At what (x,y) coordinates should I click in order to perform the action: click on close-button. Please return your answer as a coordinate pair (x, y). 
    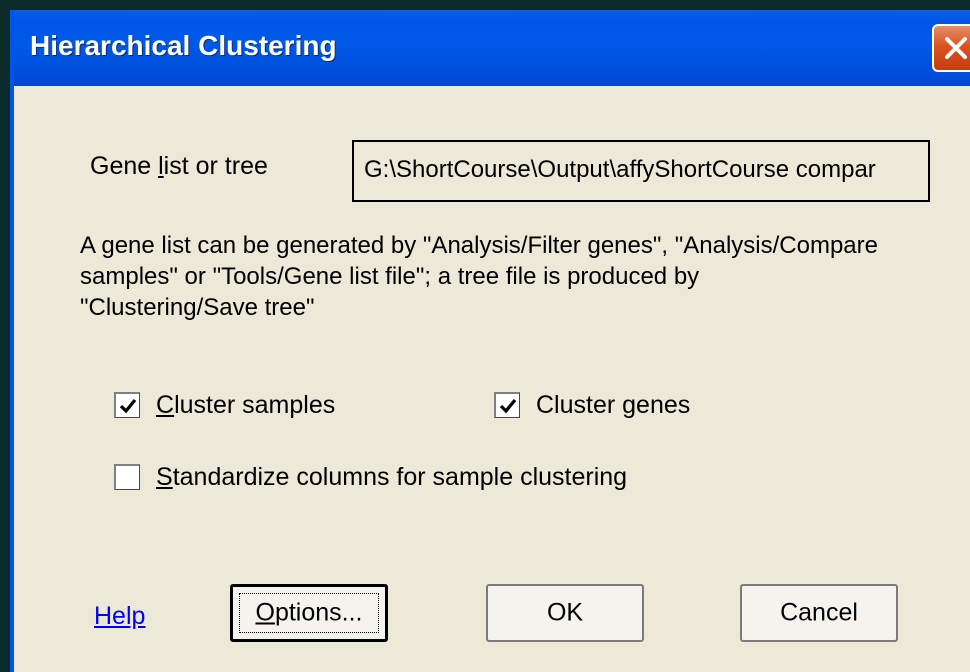
    Looking at the image, I should click on (951, 48).